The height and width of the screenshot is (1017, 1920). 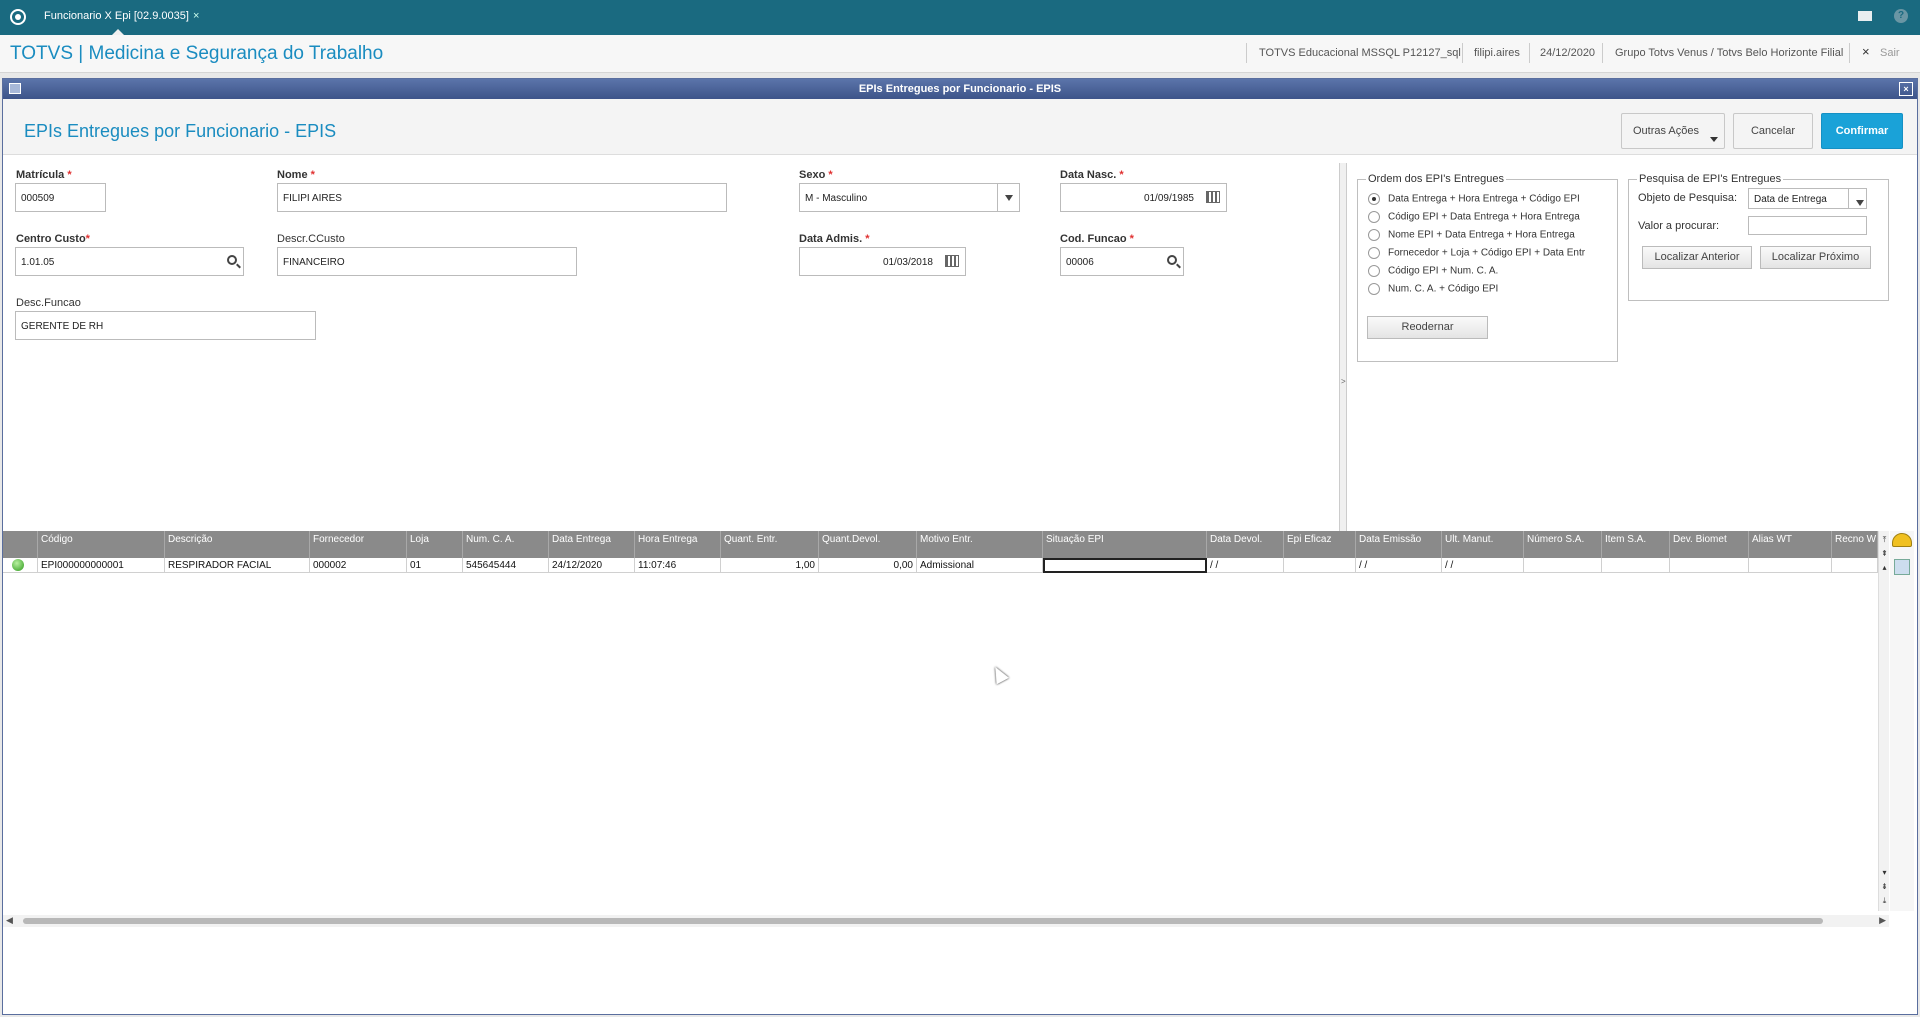 I want to click on matricula-field: 000509, so click(x=60, y=197).